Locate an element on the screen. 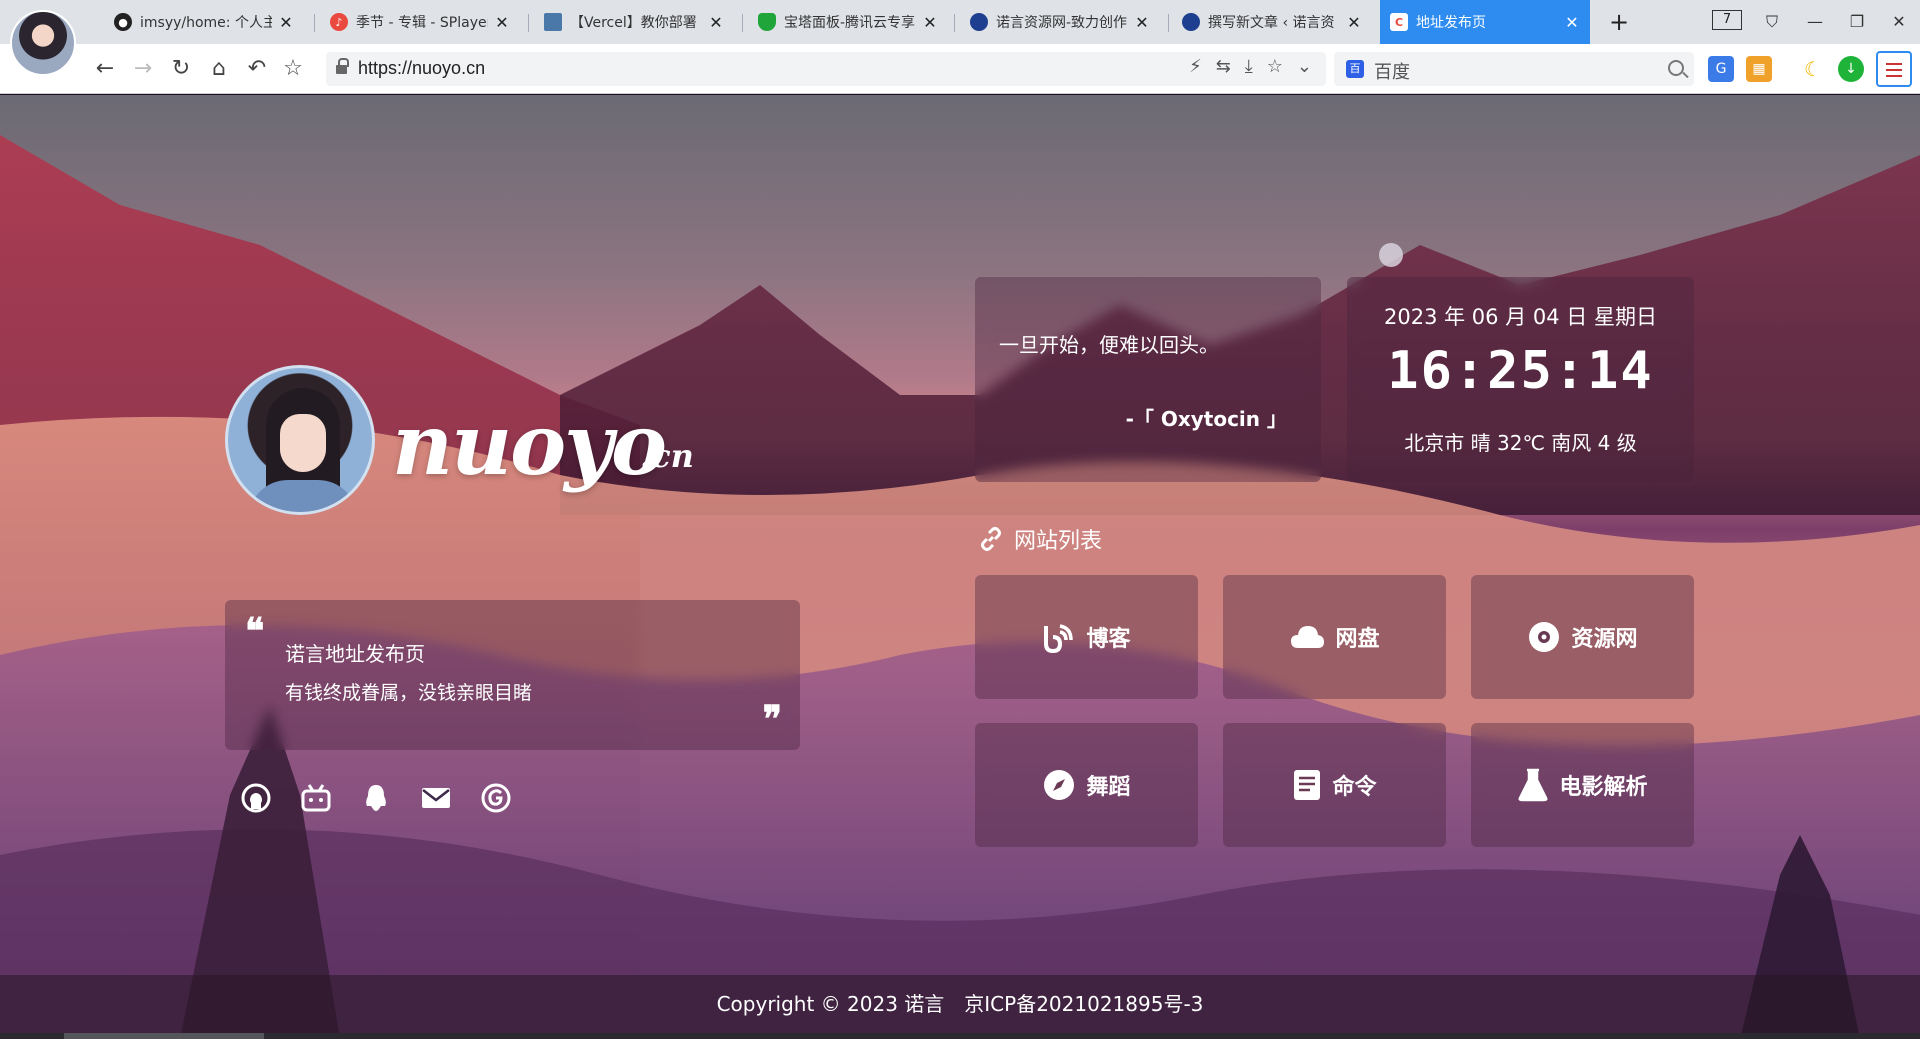  qq-icon is located at coordinates (376, 798).